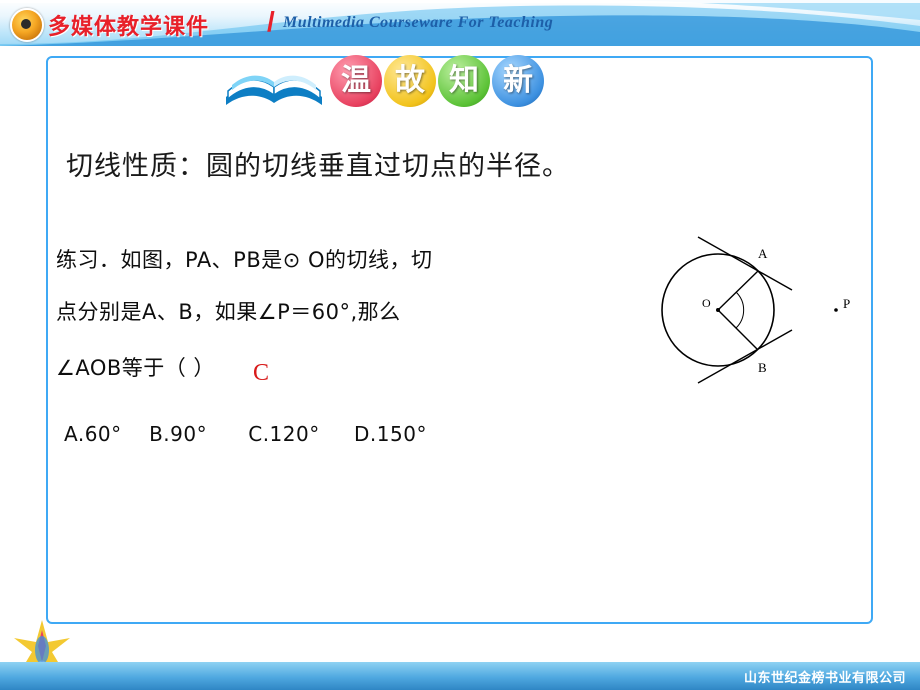  Describe the element at coordinates (738, 290) in the screenshot. I see `radius-oa` at that location.